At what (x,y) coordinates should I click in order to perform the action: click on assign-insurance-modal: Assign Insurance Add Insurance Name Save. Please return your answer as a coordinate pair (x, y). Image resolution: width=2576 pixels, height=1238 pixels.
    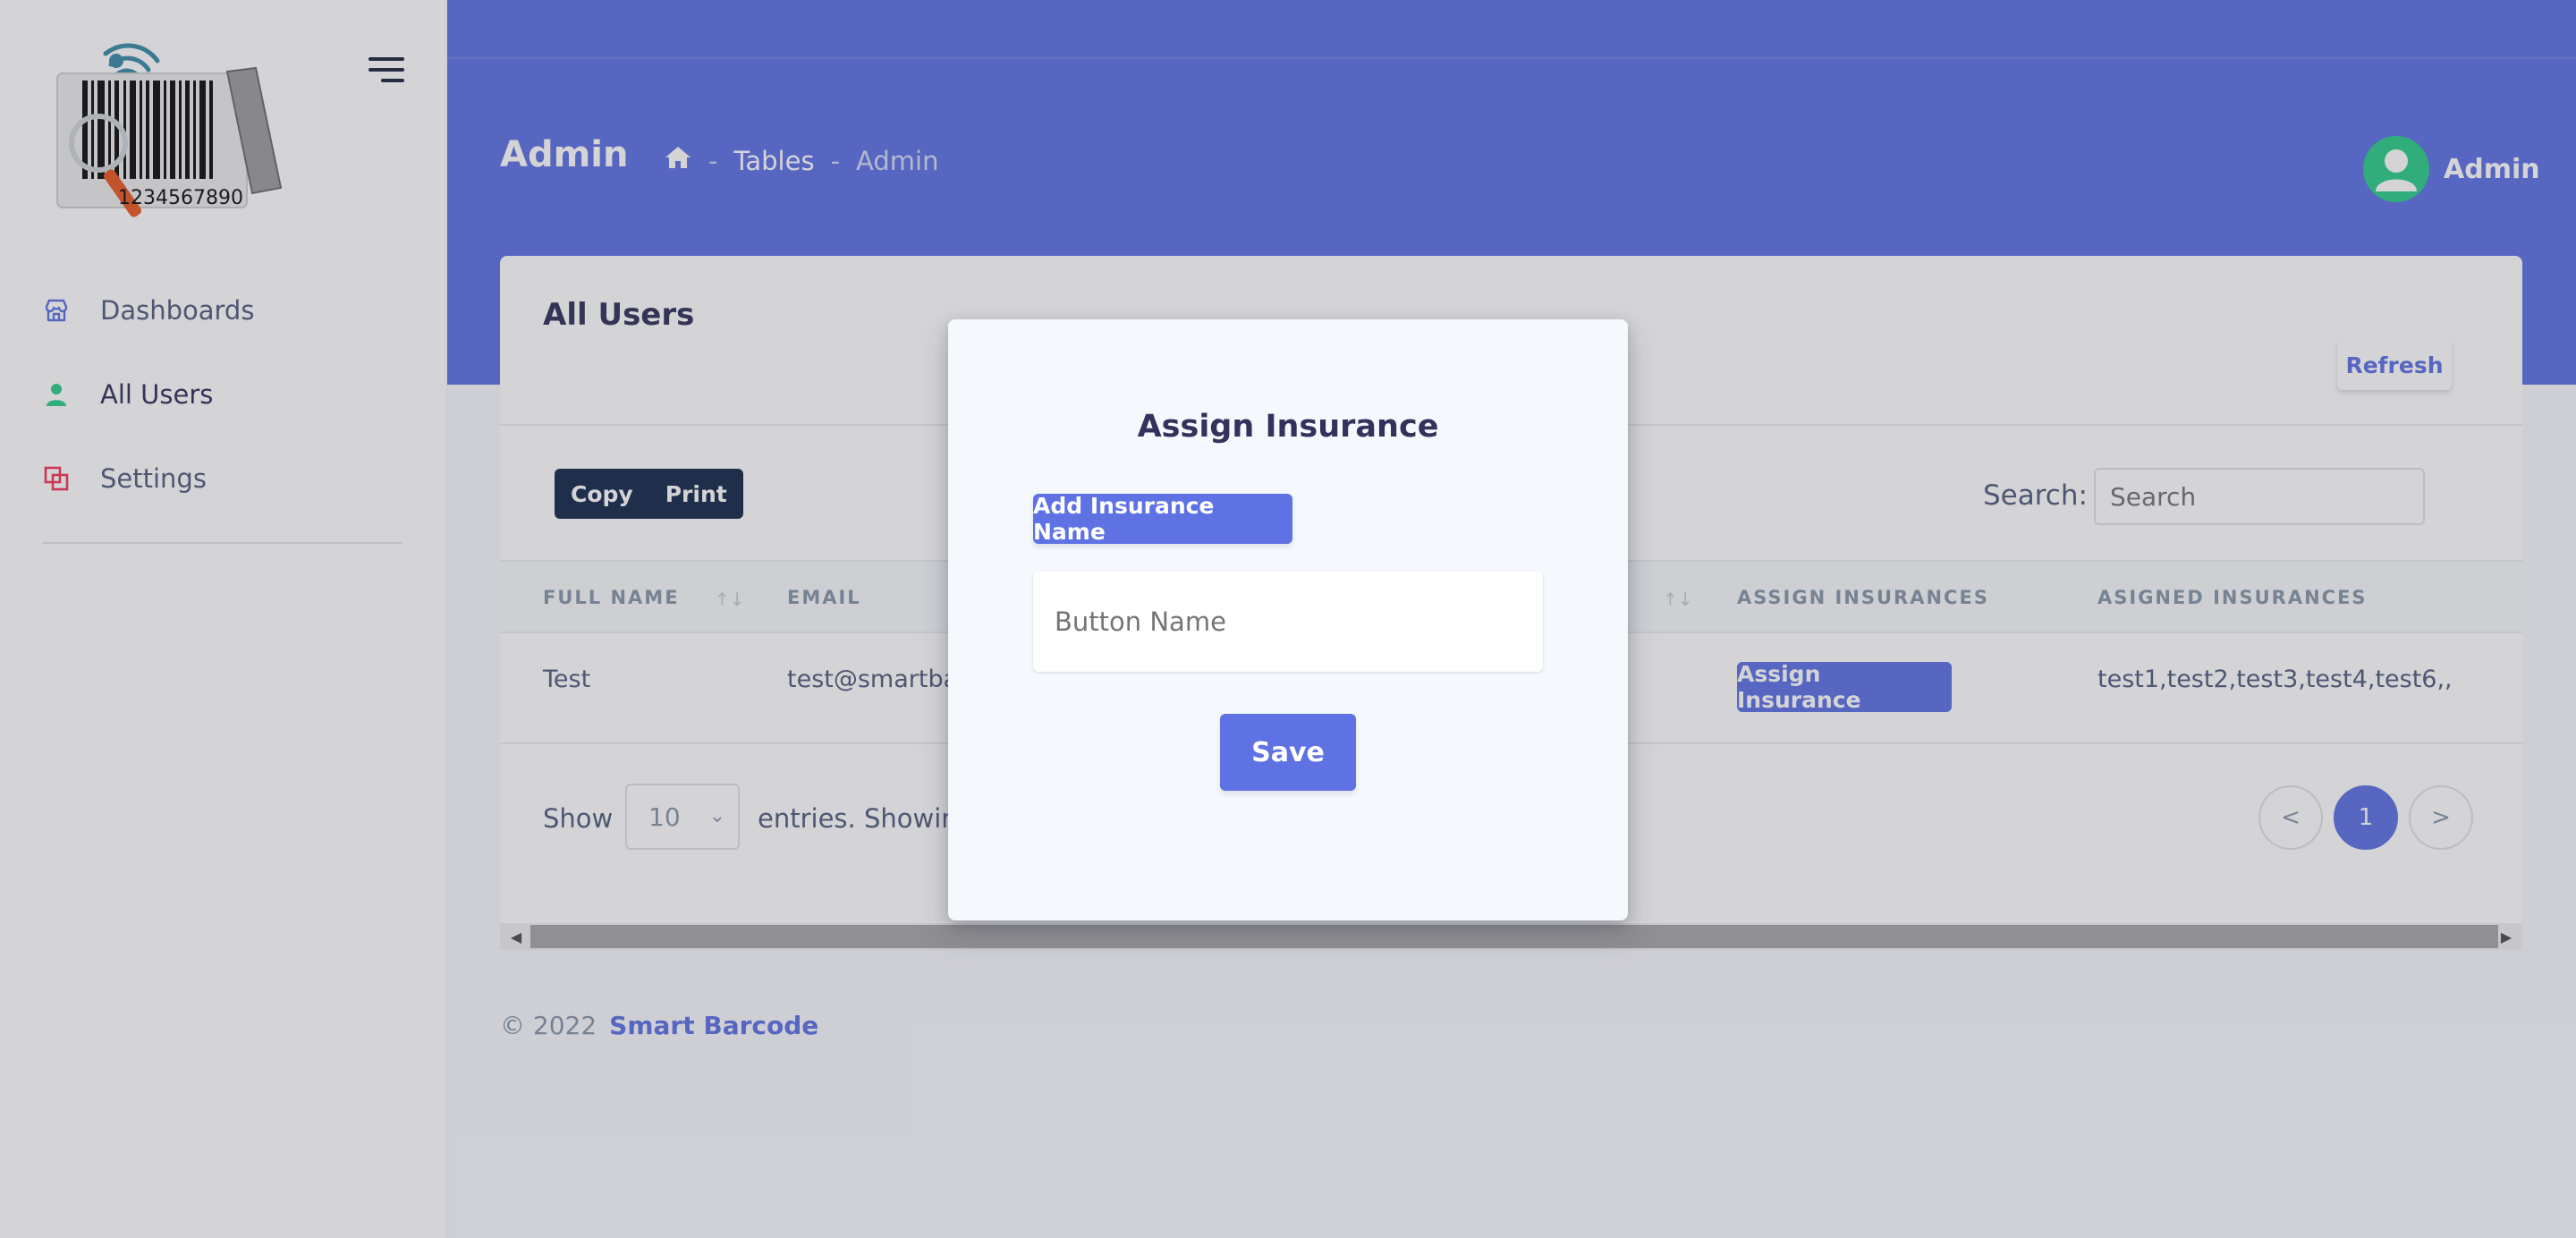
    Looking at the image, I should click on (1288, 619).